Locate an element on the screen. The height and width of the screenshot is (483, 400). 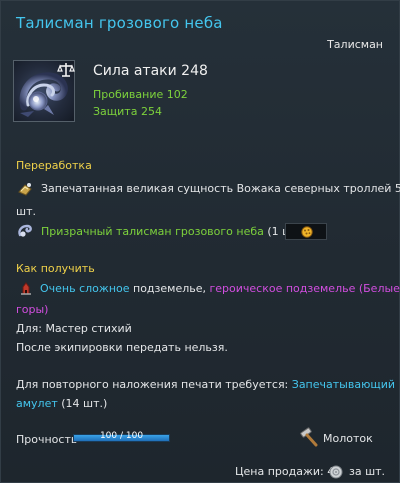
dungeon-word: подземелье, is located at coordinates (169, 288).